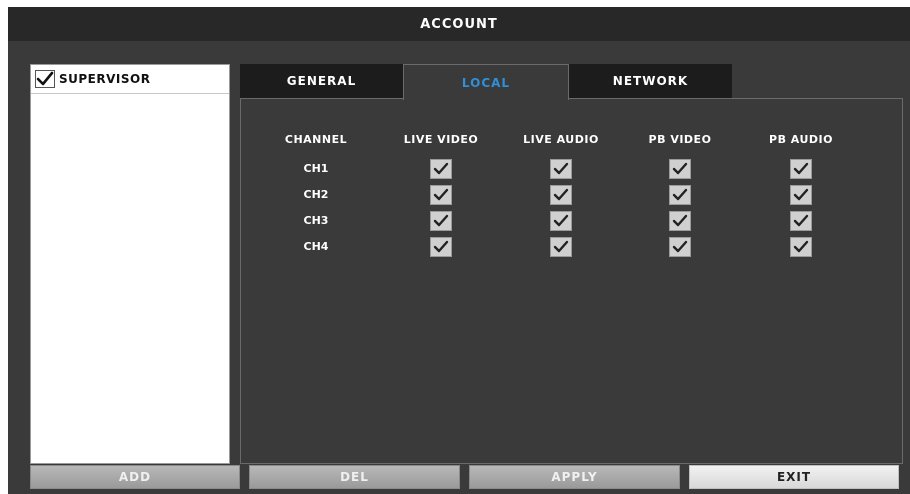  What do you see at coordinates (574, 477) in the screenshot?
I see `apply-button: APPLY` at bounding box center [574, 477].